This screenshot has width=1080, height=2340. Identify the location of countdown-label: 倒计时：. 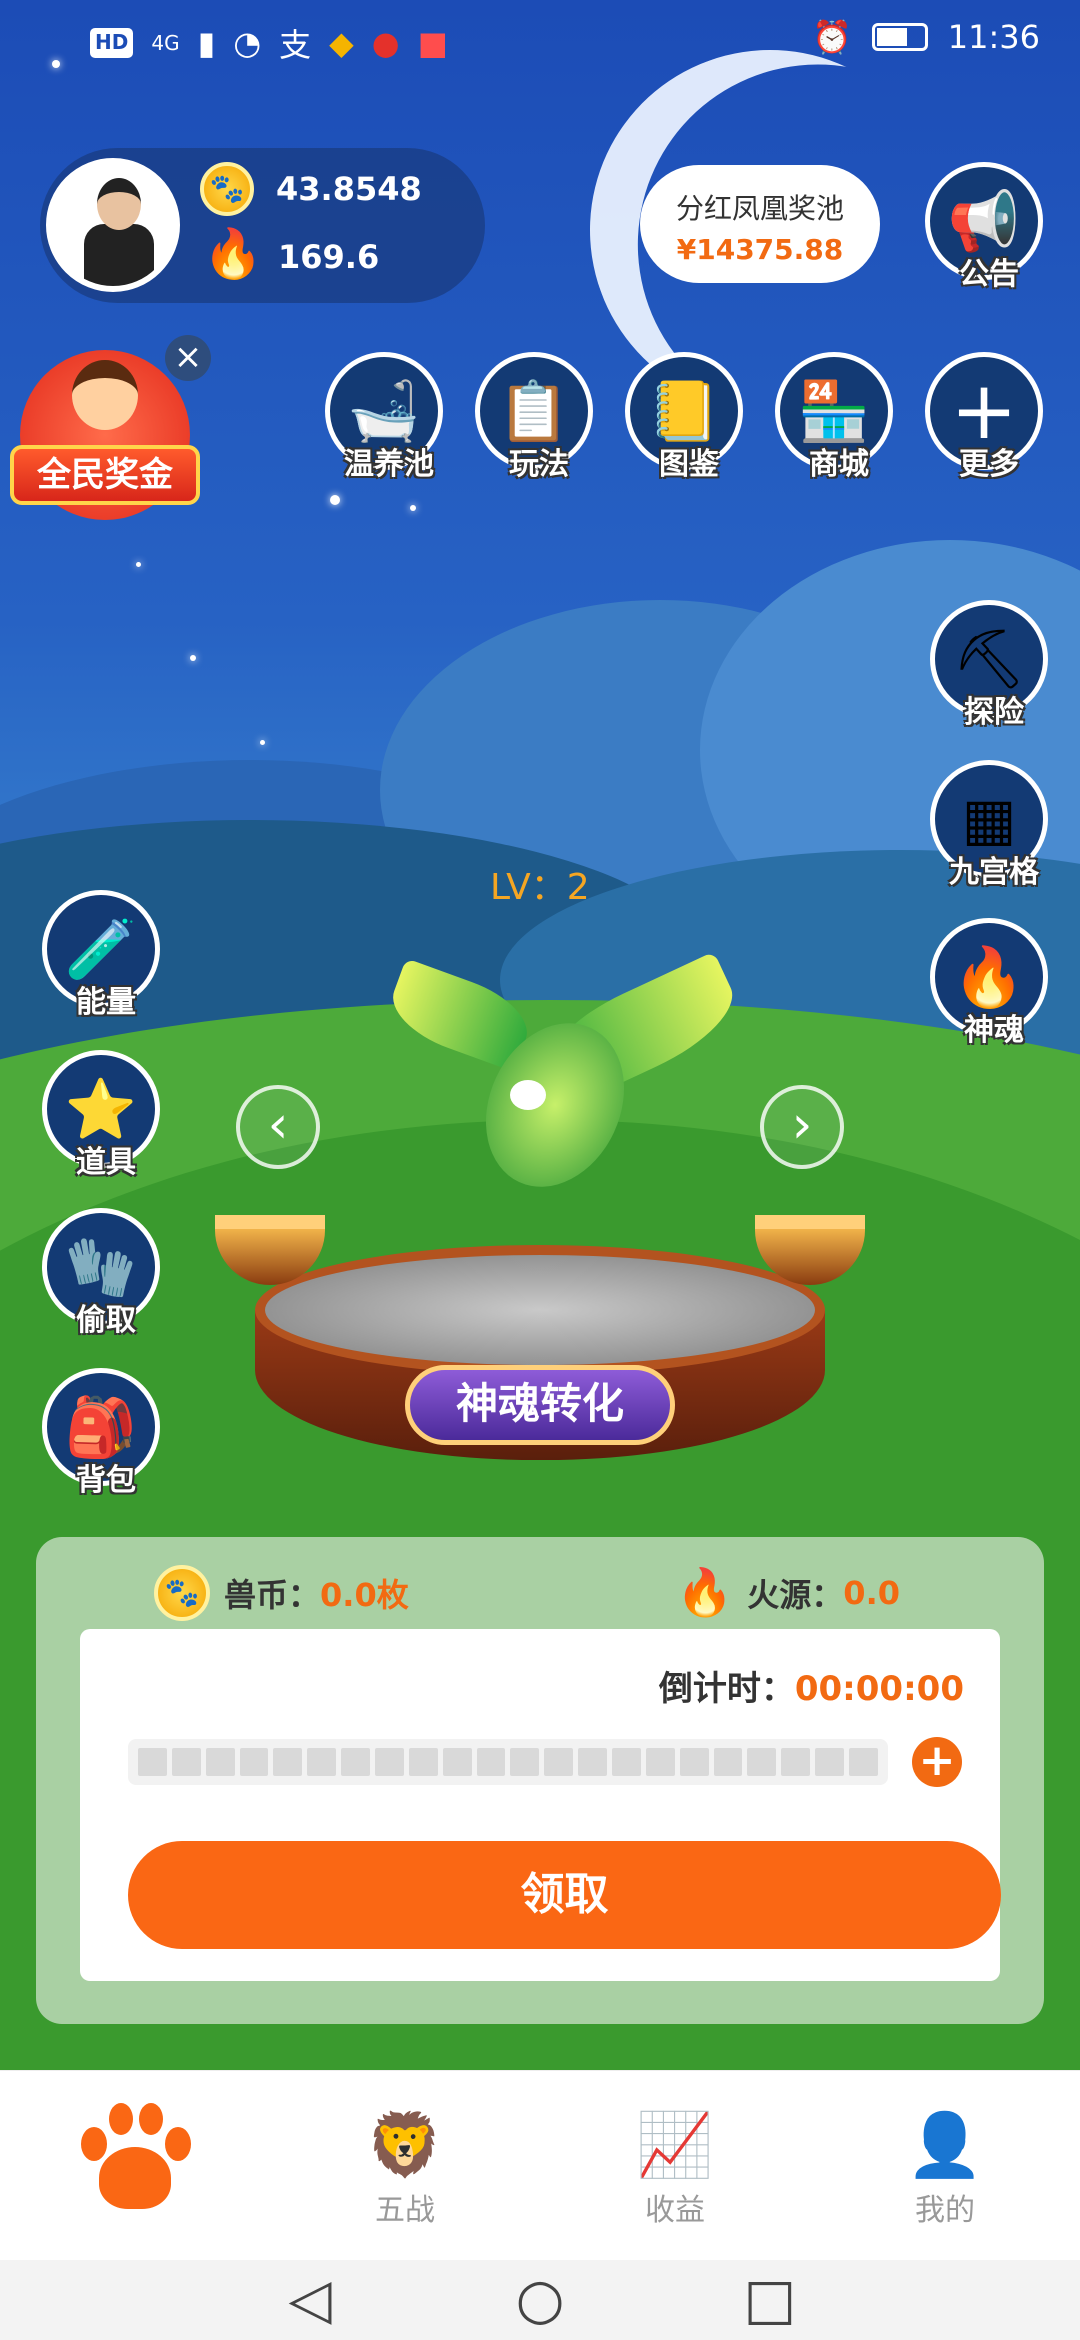
(726, 1689).